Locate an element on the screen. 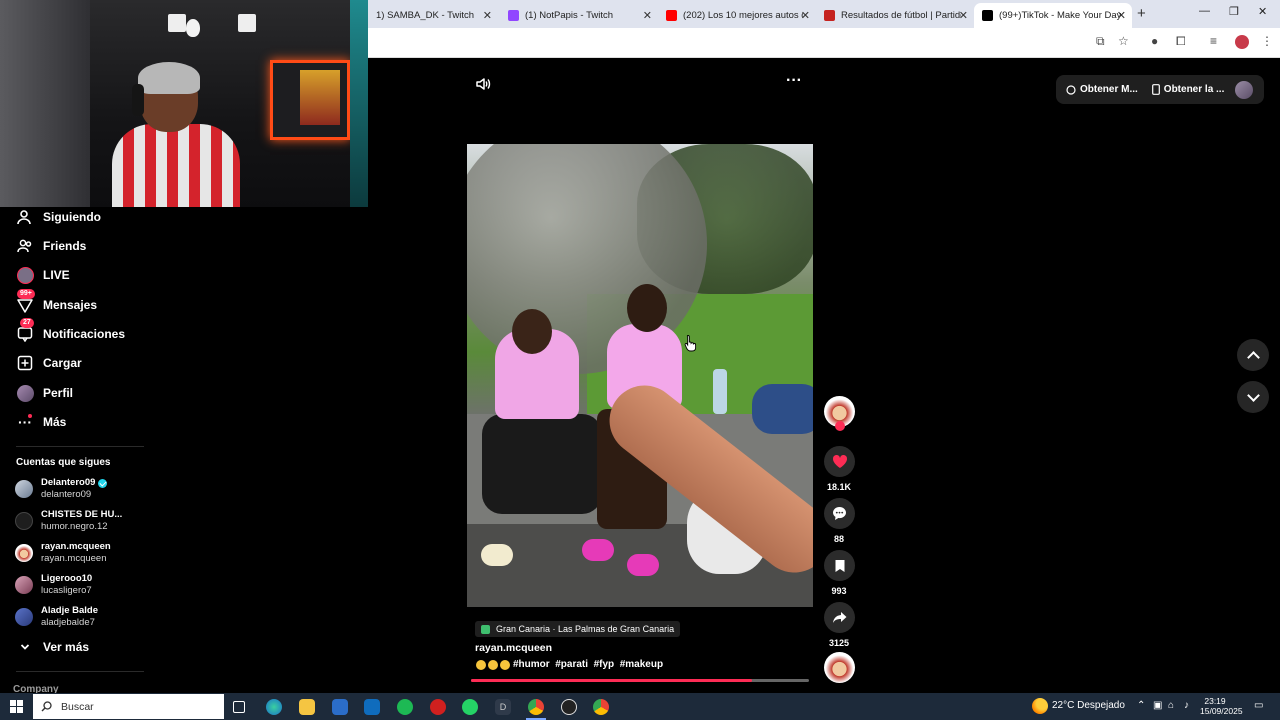 The height and width of the screenshot is (720, 1280). chrome-profile-icon is located at coordinates (601, 707).